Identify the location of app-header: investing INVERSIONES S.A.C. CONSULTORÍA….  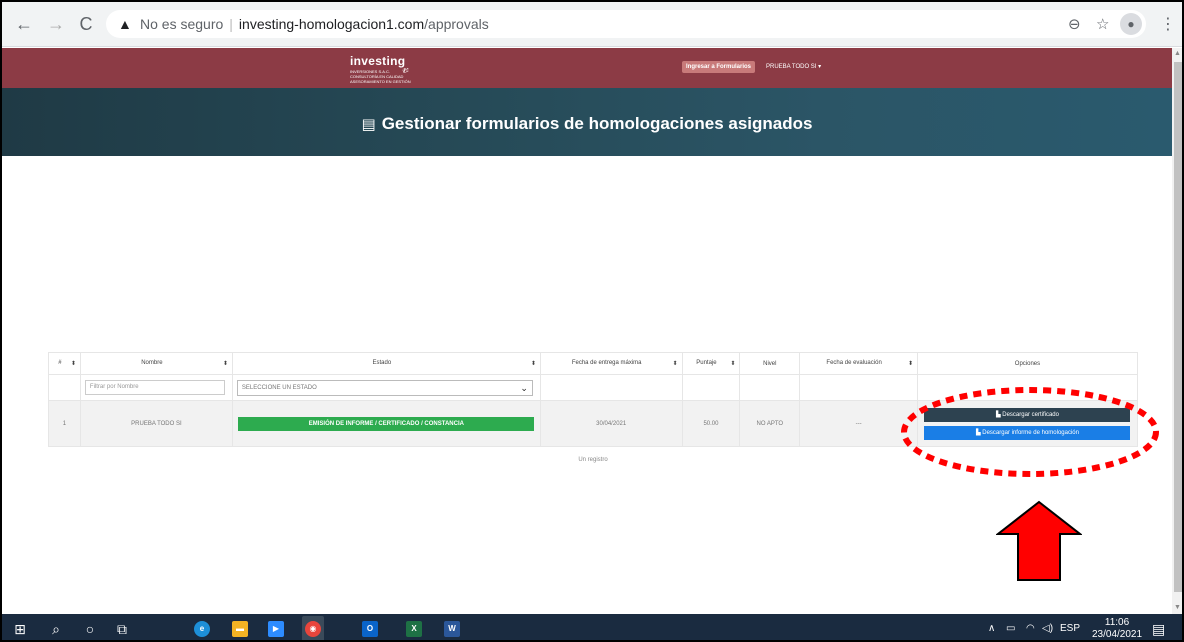
(587, 68).